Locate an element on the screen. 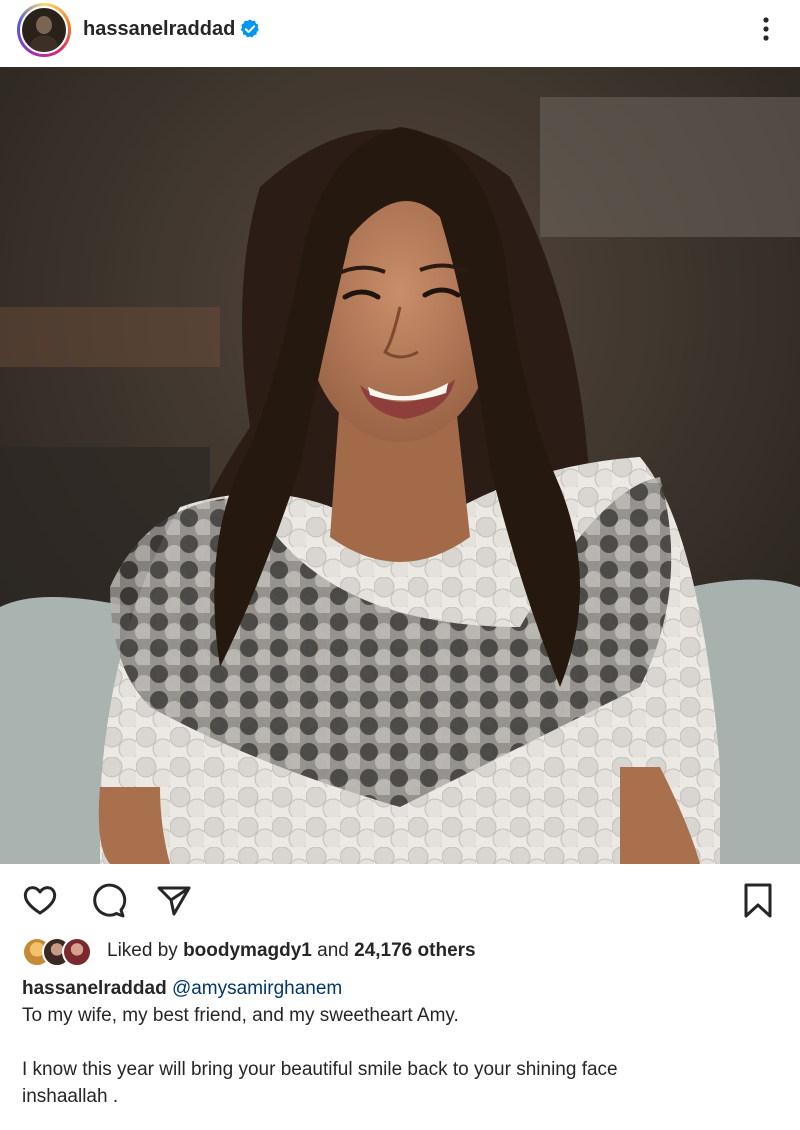 The height and width of the screenshot is (1130, 800). share-icon is located at coordinates (174, 900).